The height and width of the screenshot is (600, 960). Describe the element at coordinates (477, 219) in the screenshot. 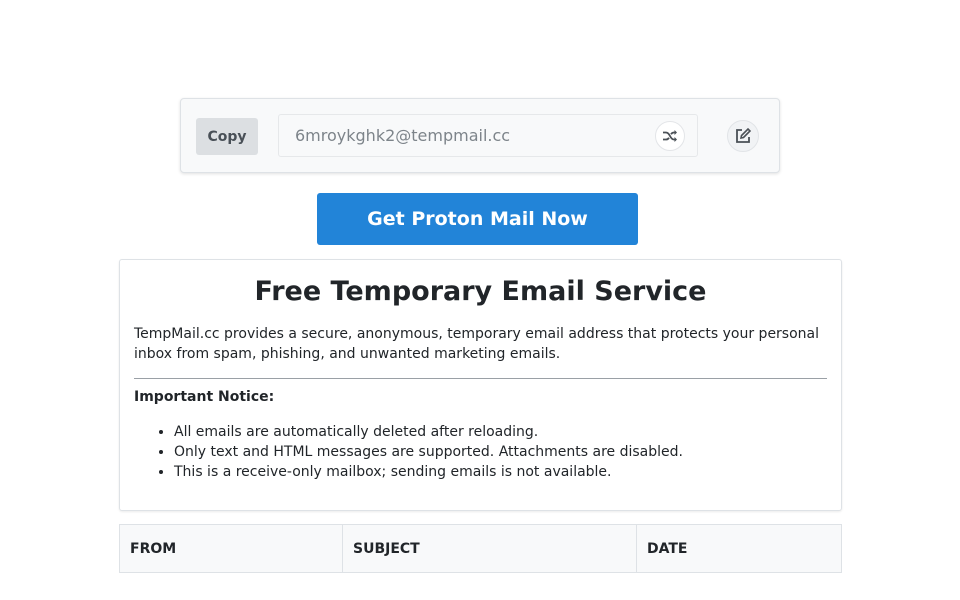

I see `get-proton-mail-button: Get Proton Mail Now` at that location.